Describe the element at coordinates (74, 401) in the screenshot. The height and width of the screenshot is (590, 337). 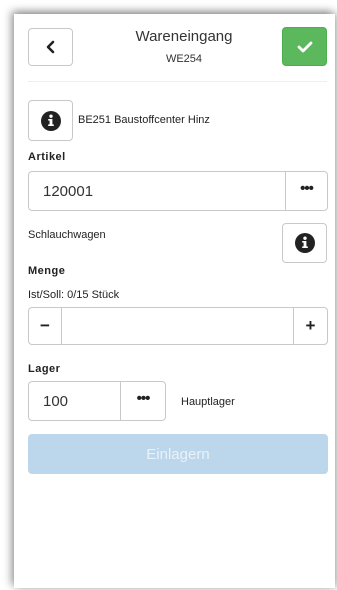
I see `lager-input: 100` at that location.